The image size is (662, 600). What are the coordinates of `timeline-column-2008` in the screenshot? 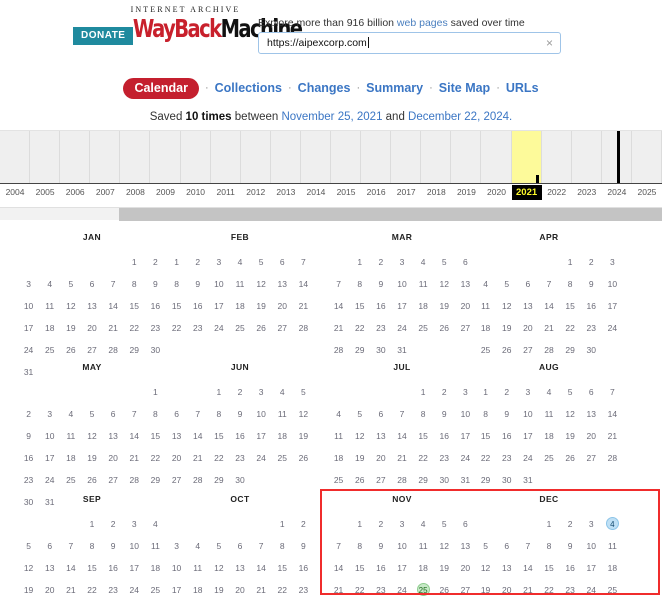 It's located at (135, 157).